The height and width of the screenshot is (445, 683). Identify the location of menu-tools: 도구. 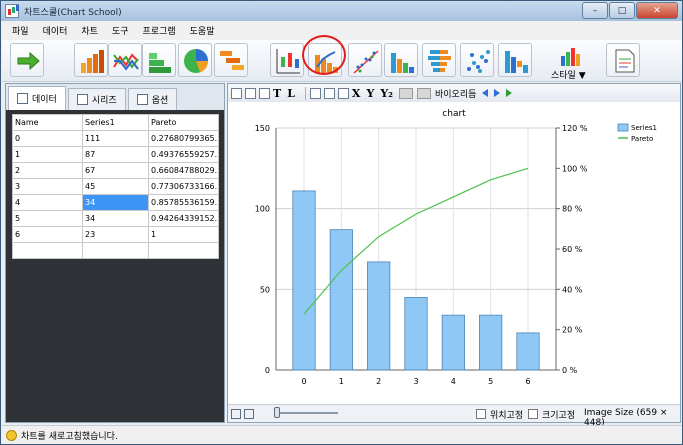
(120, 30).